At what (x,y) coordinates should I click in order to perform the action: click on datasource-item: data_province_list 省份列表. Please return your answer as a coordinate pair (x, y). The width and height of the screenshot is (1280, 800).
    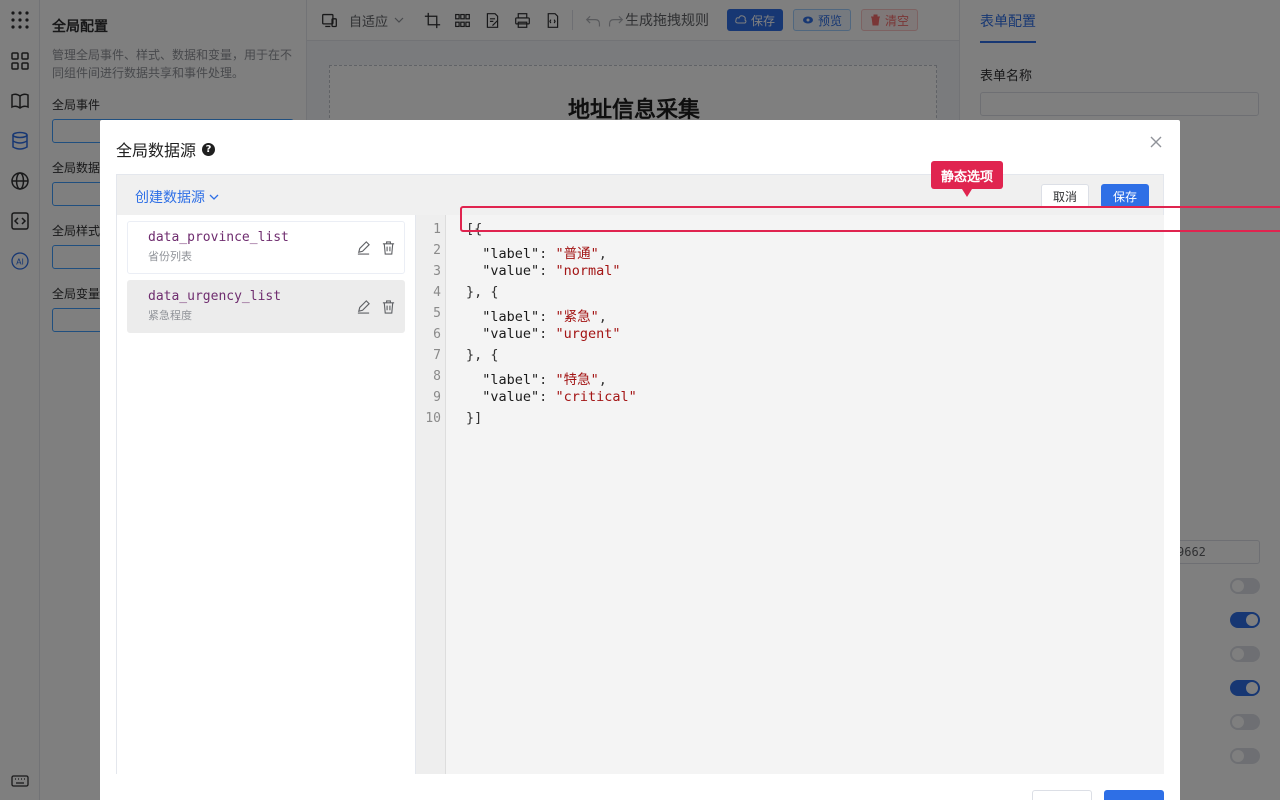
    Looking at the image, I should click on (266, 247).